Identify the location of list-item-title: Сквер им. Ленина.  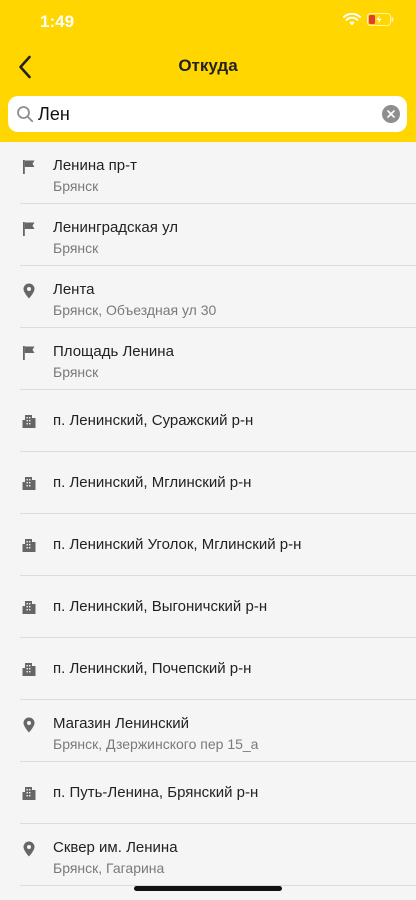
(115, 847).